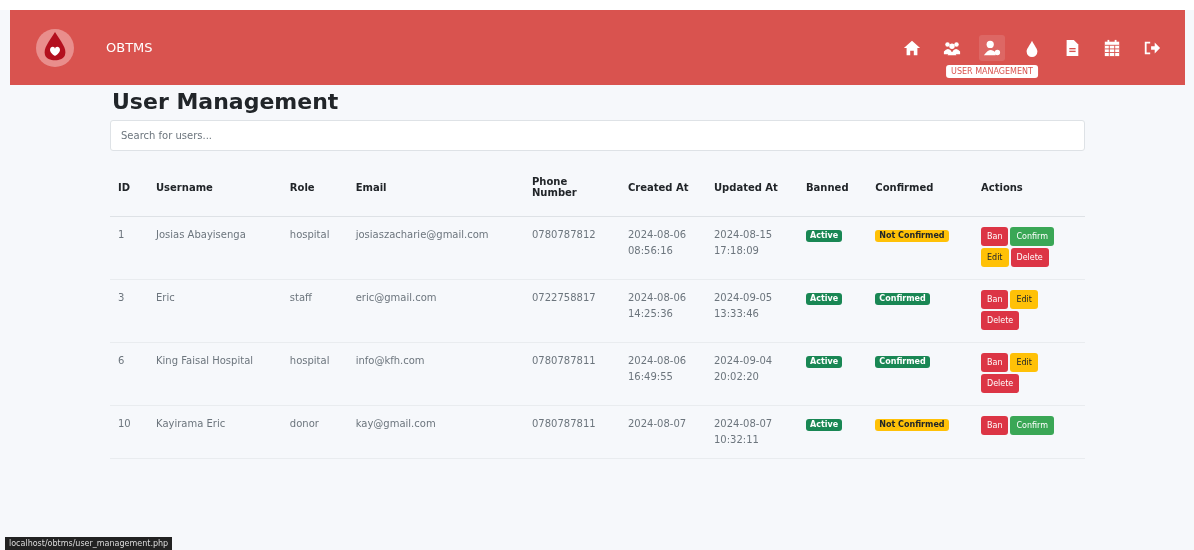 This screenshot has height=550, width=1194. Describe the element at coordinates (920, 187) in the screenshot. I see `column-header: Confirmed` at that location.